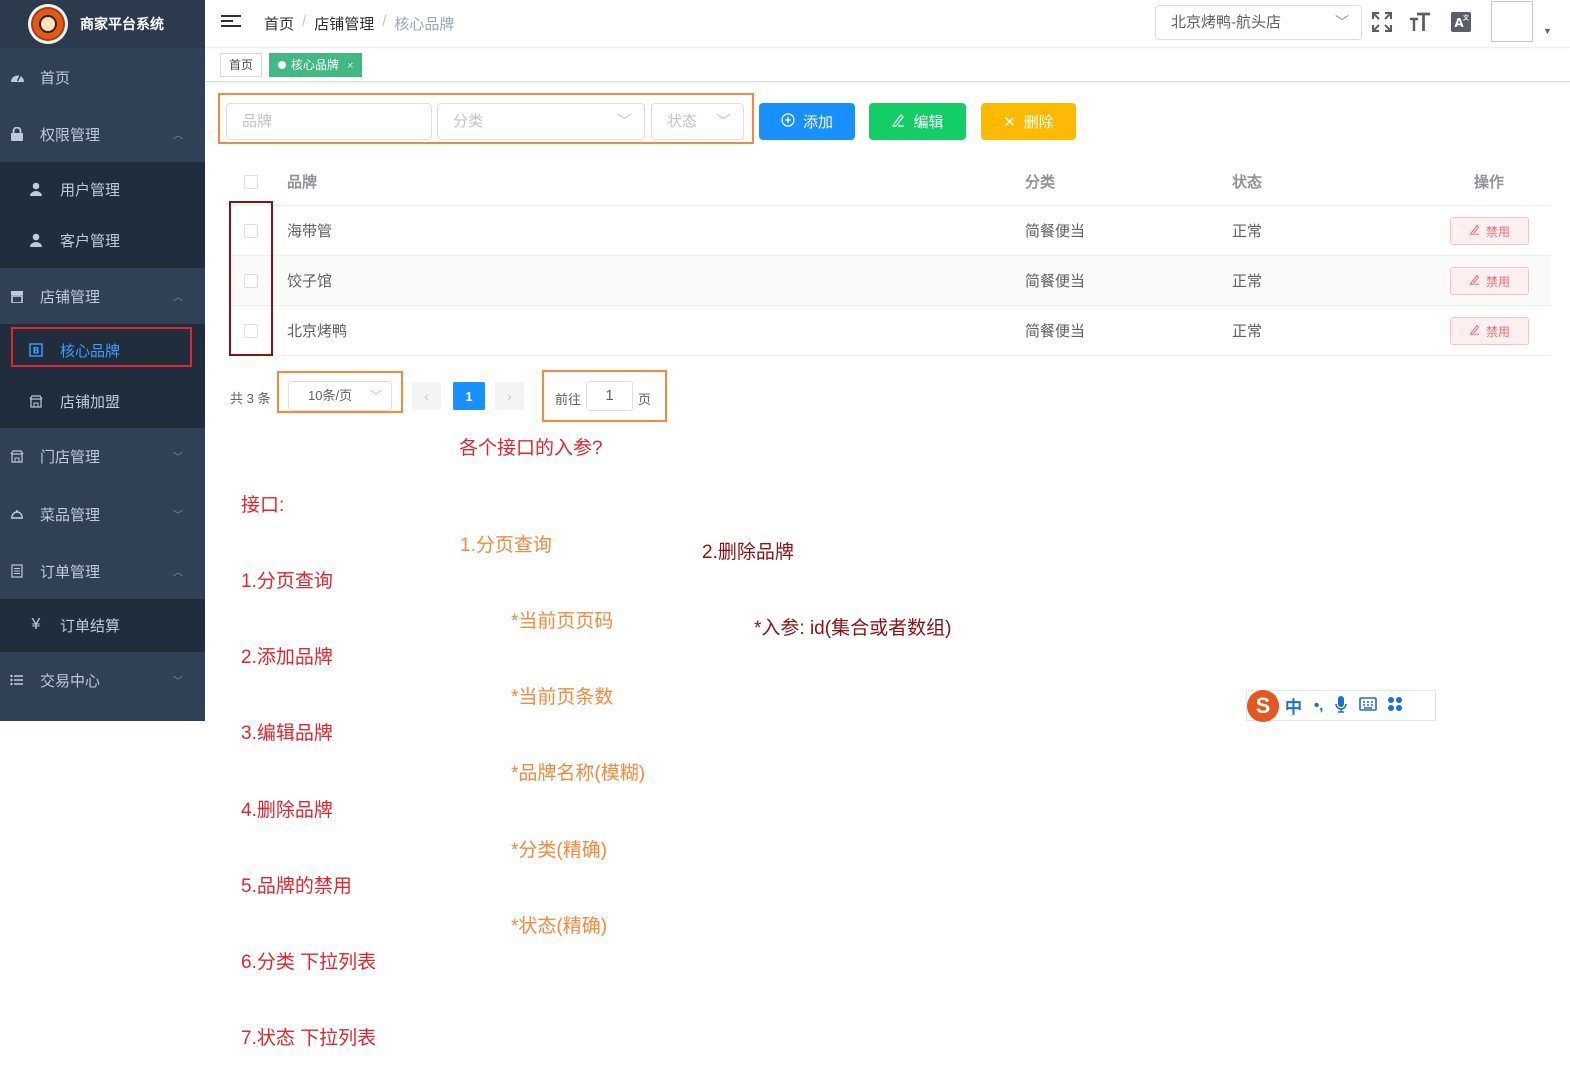 The height and width of the screenshot is (1077, 1570). I want to click on select-all-checkbox, so click(251, 181).